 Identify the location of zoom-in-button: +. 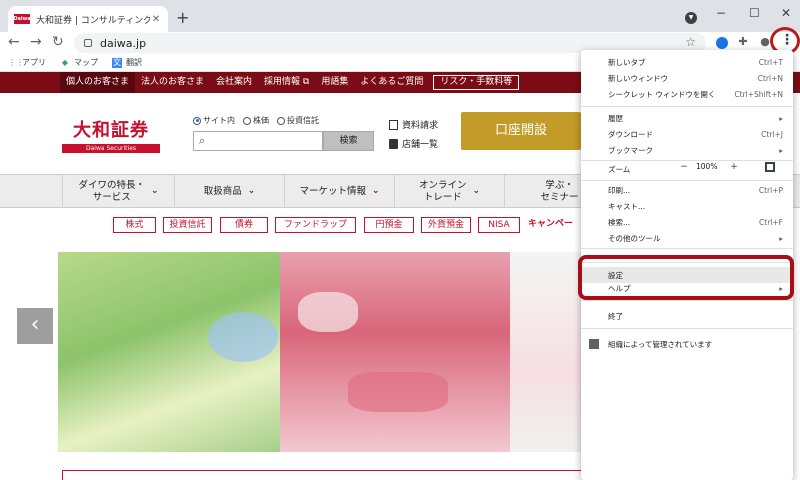
(734, 169).